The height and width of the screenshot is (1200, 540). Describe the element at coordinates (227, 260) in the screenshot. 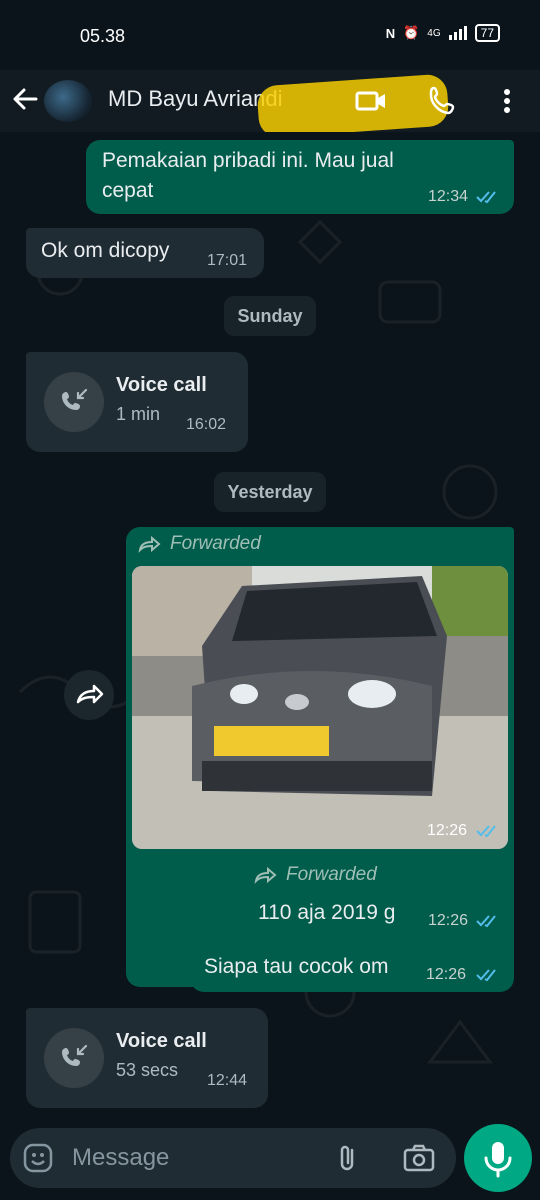

I see `message-time: 17:01` at that location.